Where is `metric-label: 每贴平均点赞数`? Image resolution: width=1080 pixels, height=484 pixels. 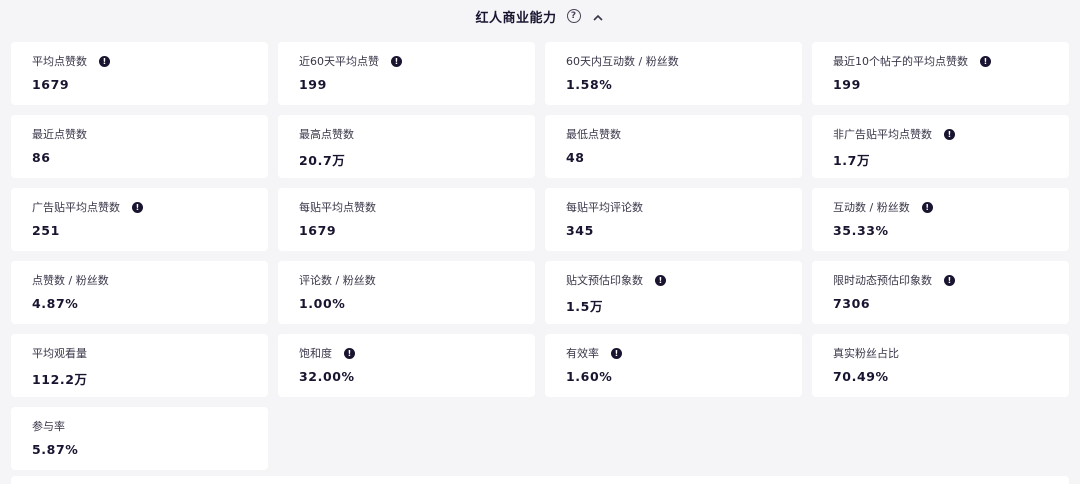 metric-label: 每贴平均点赞数 is located at coordinates (337, 207).